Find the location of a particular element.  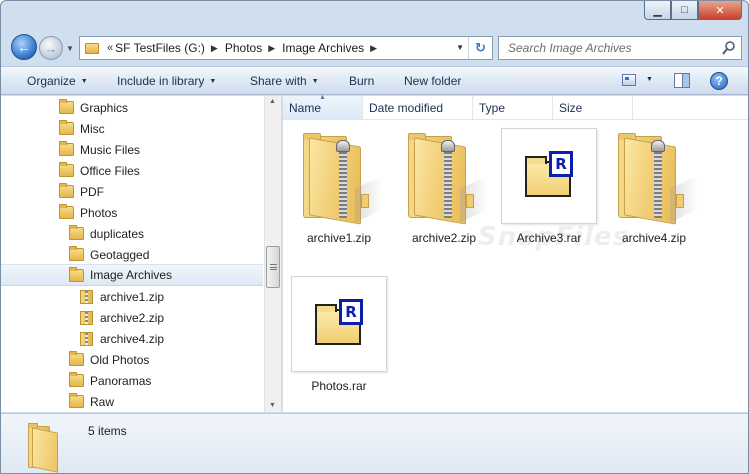

column-header-size: Size is located at coordinates (593, 108).